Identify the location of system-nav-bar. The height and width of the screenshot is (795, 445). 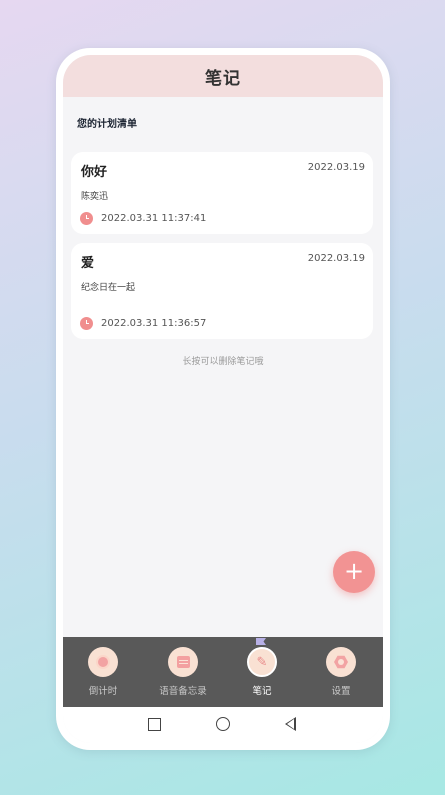
(223, 725).